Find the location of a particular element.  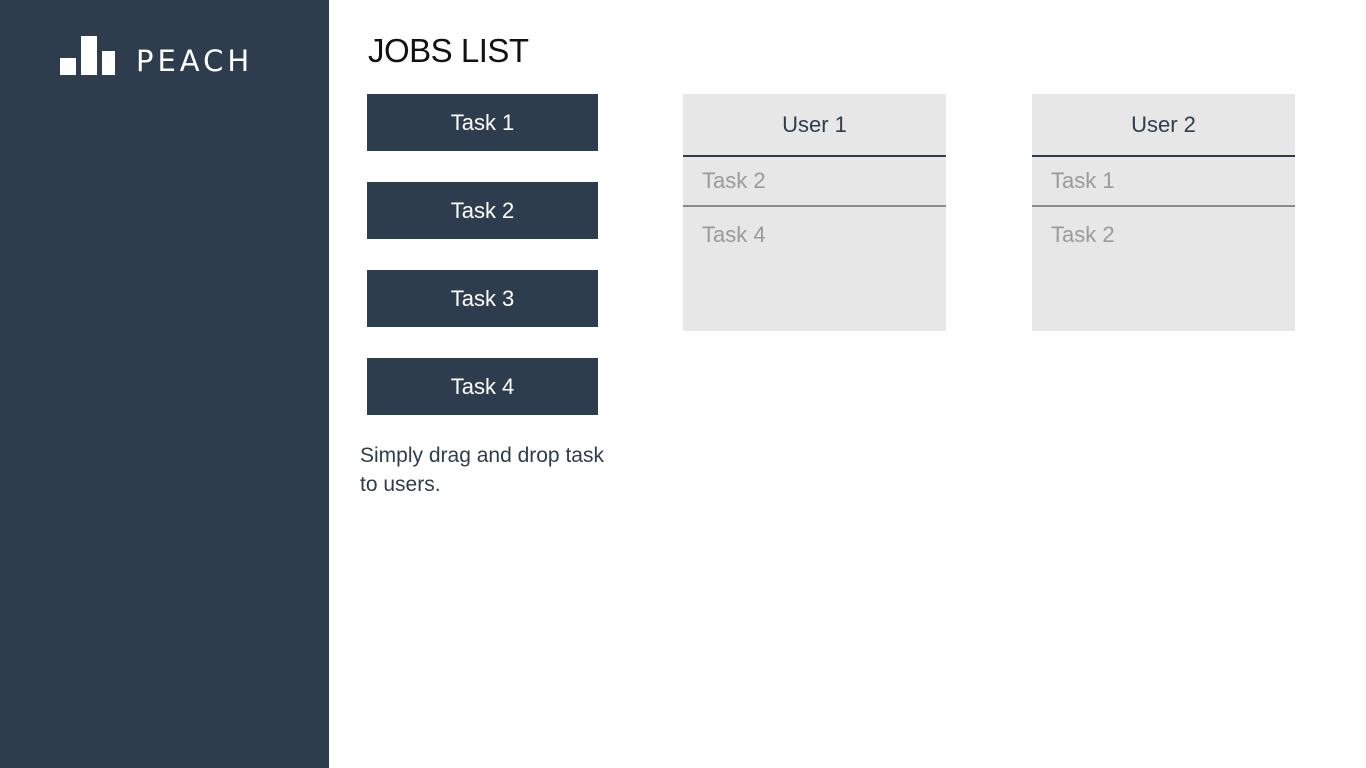

task-card-2: Task 2 is located at coordinates (482, 210).